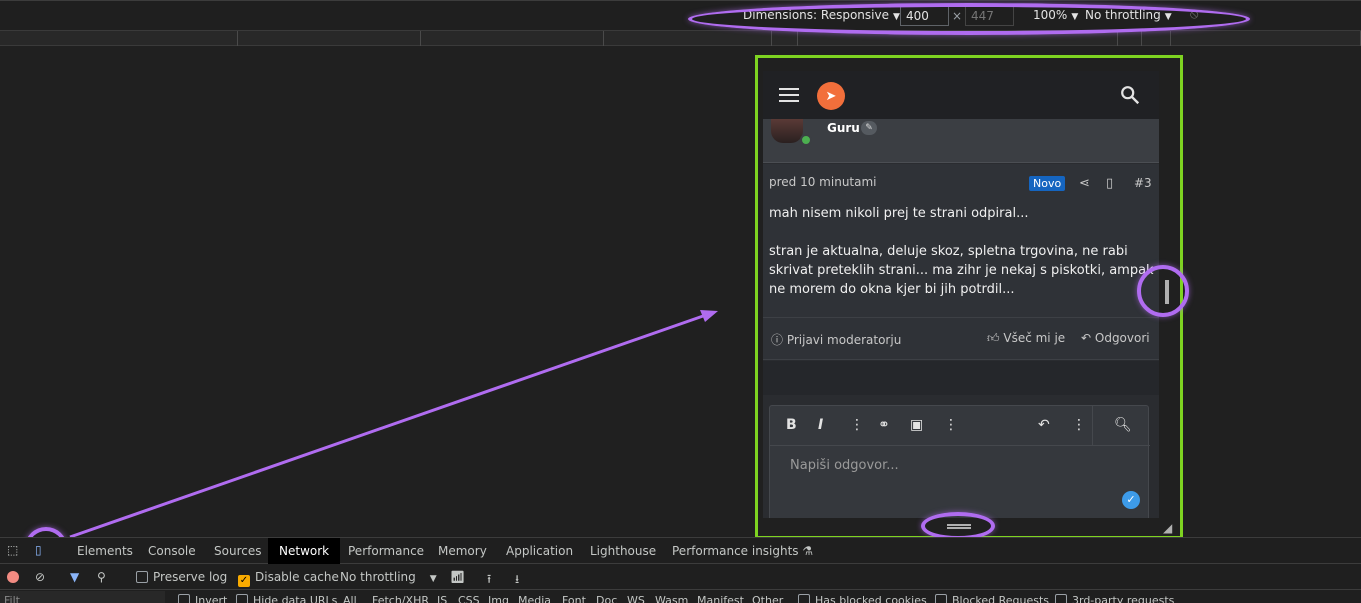 The image size is (1361, 603). I want to click on separator, so click(961, 378).